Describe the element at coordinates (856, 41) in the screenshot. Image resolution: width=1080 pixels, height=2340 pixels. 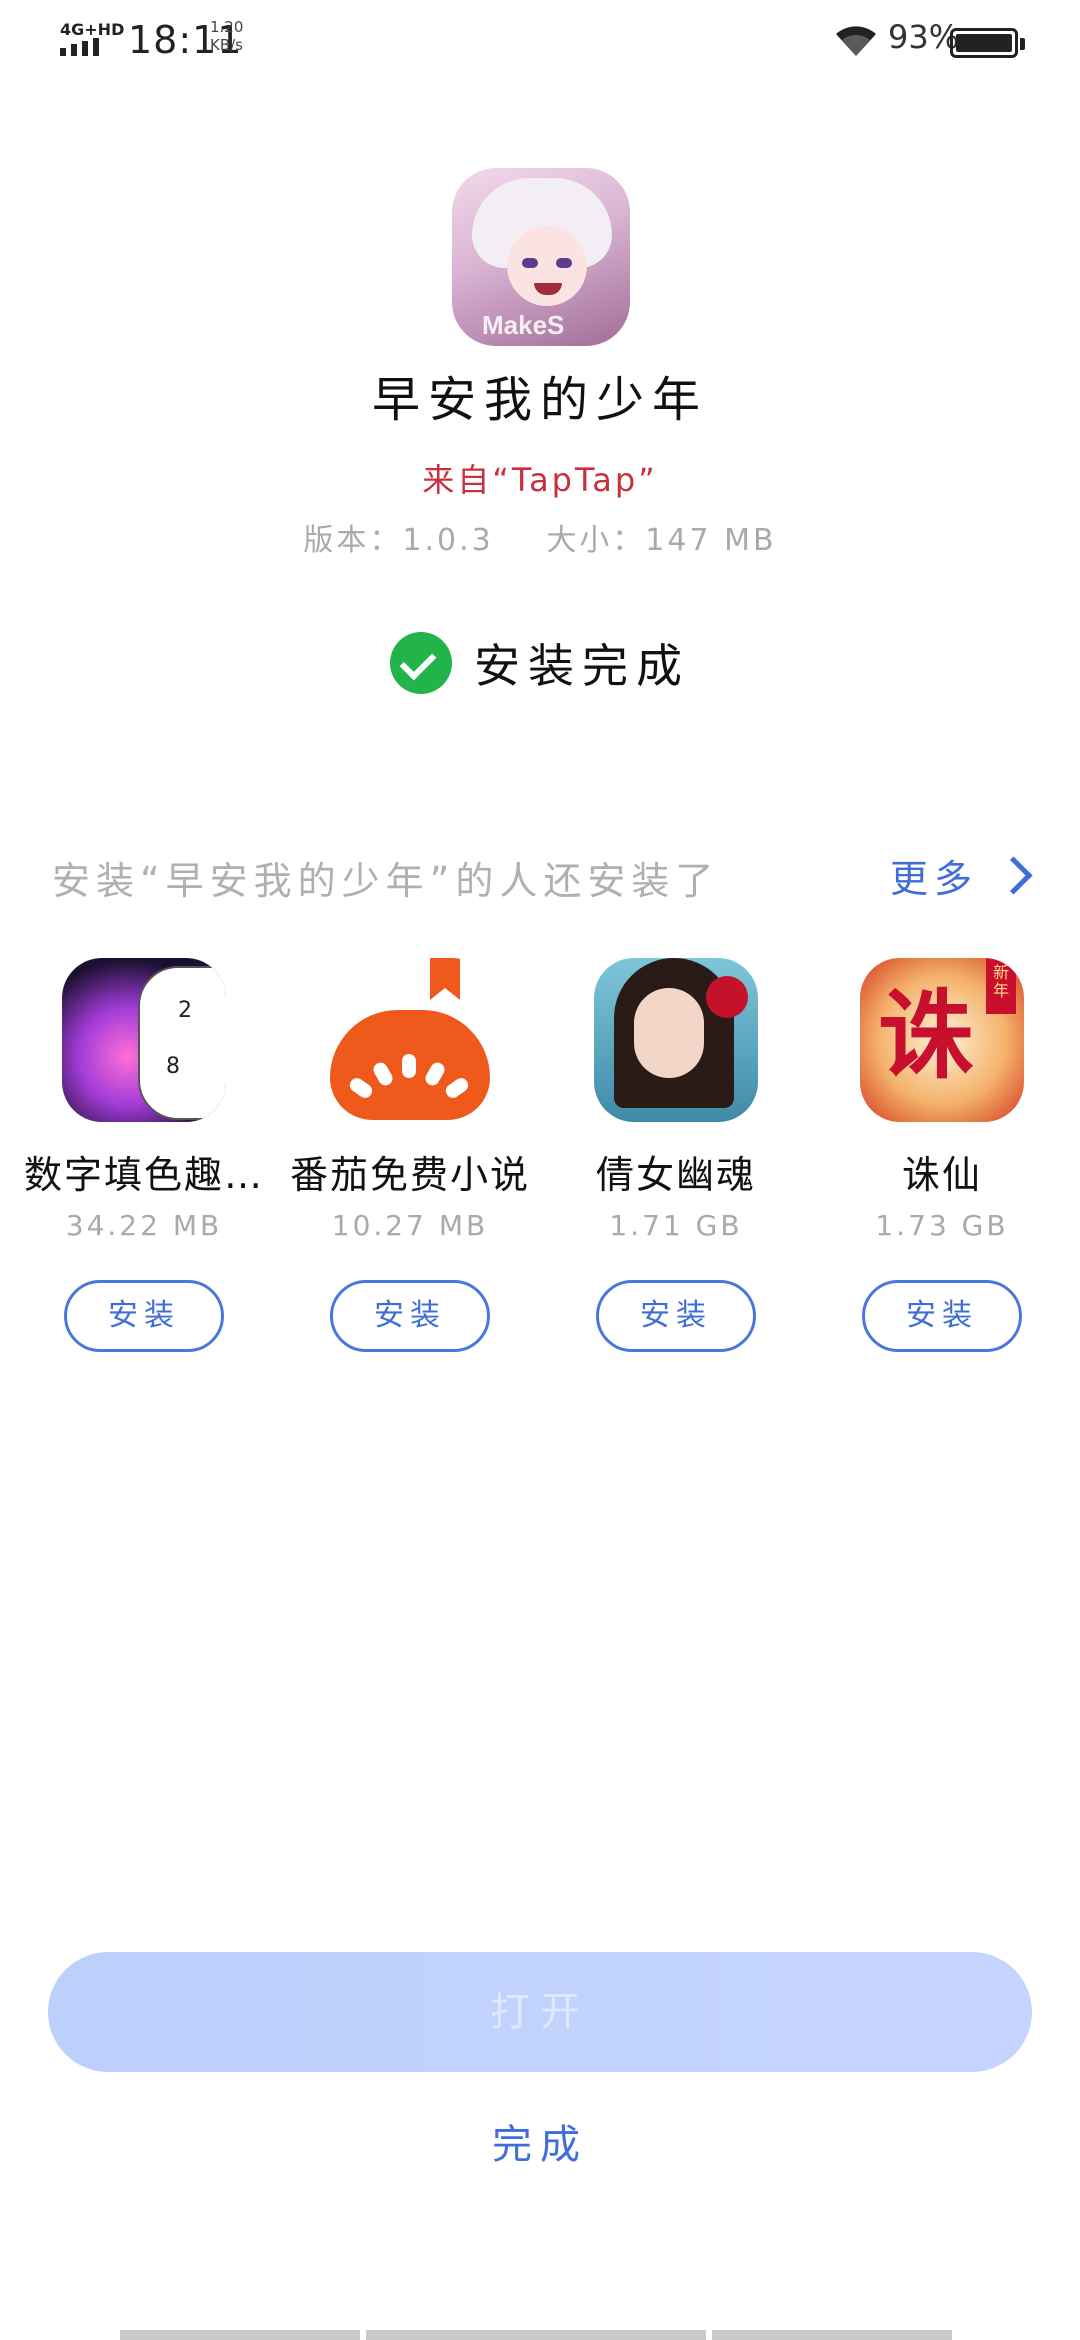
I see `wifi-icon` at that location.